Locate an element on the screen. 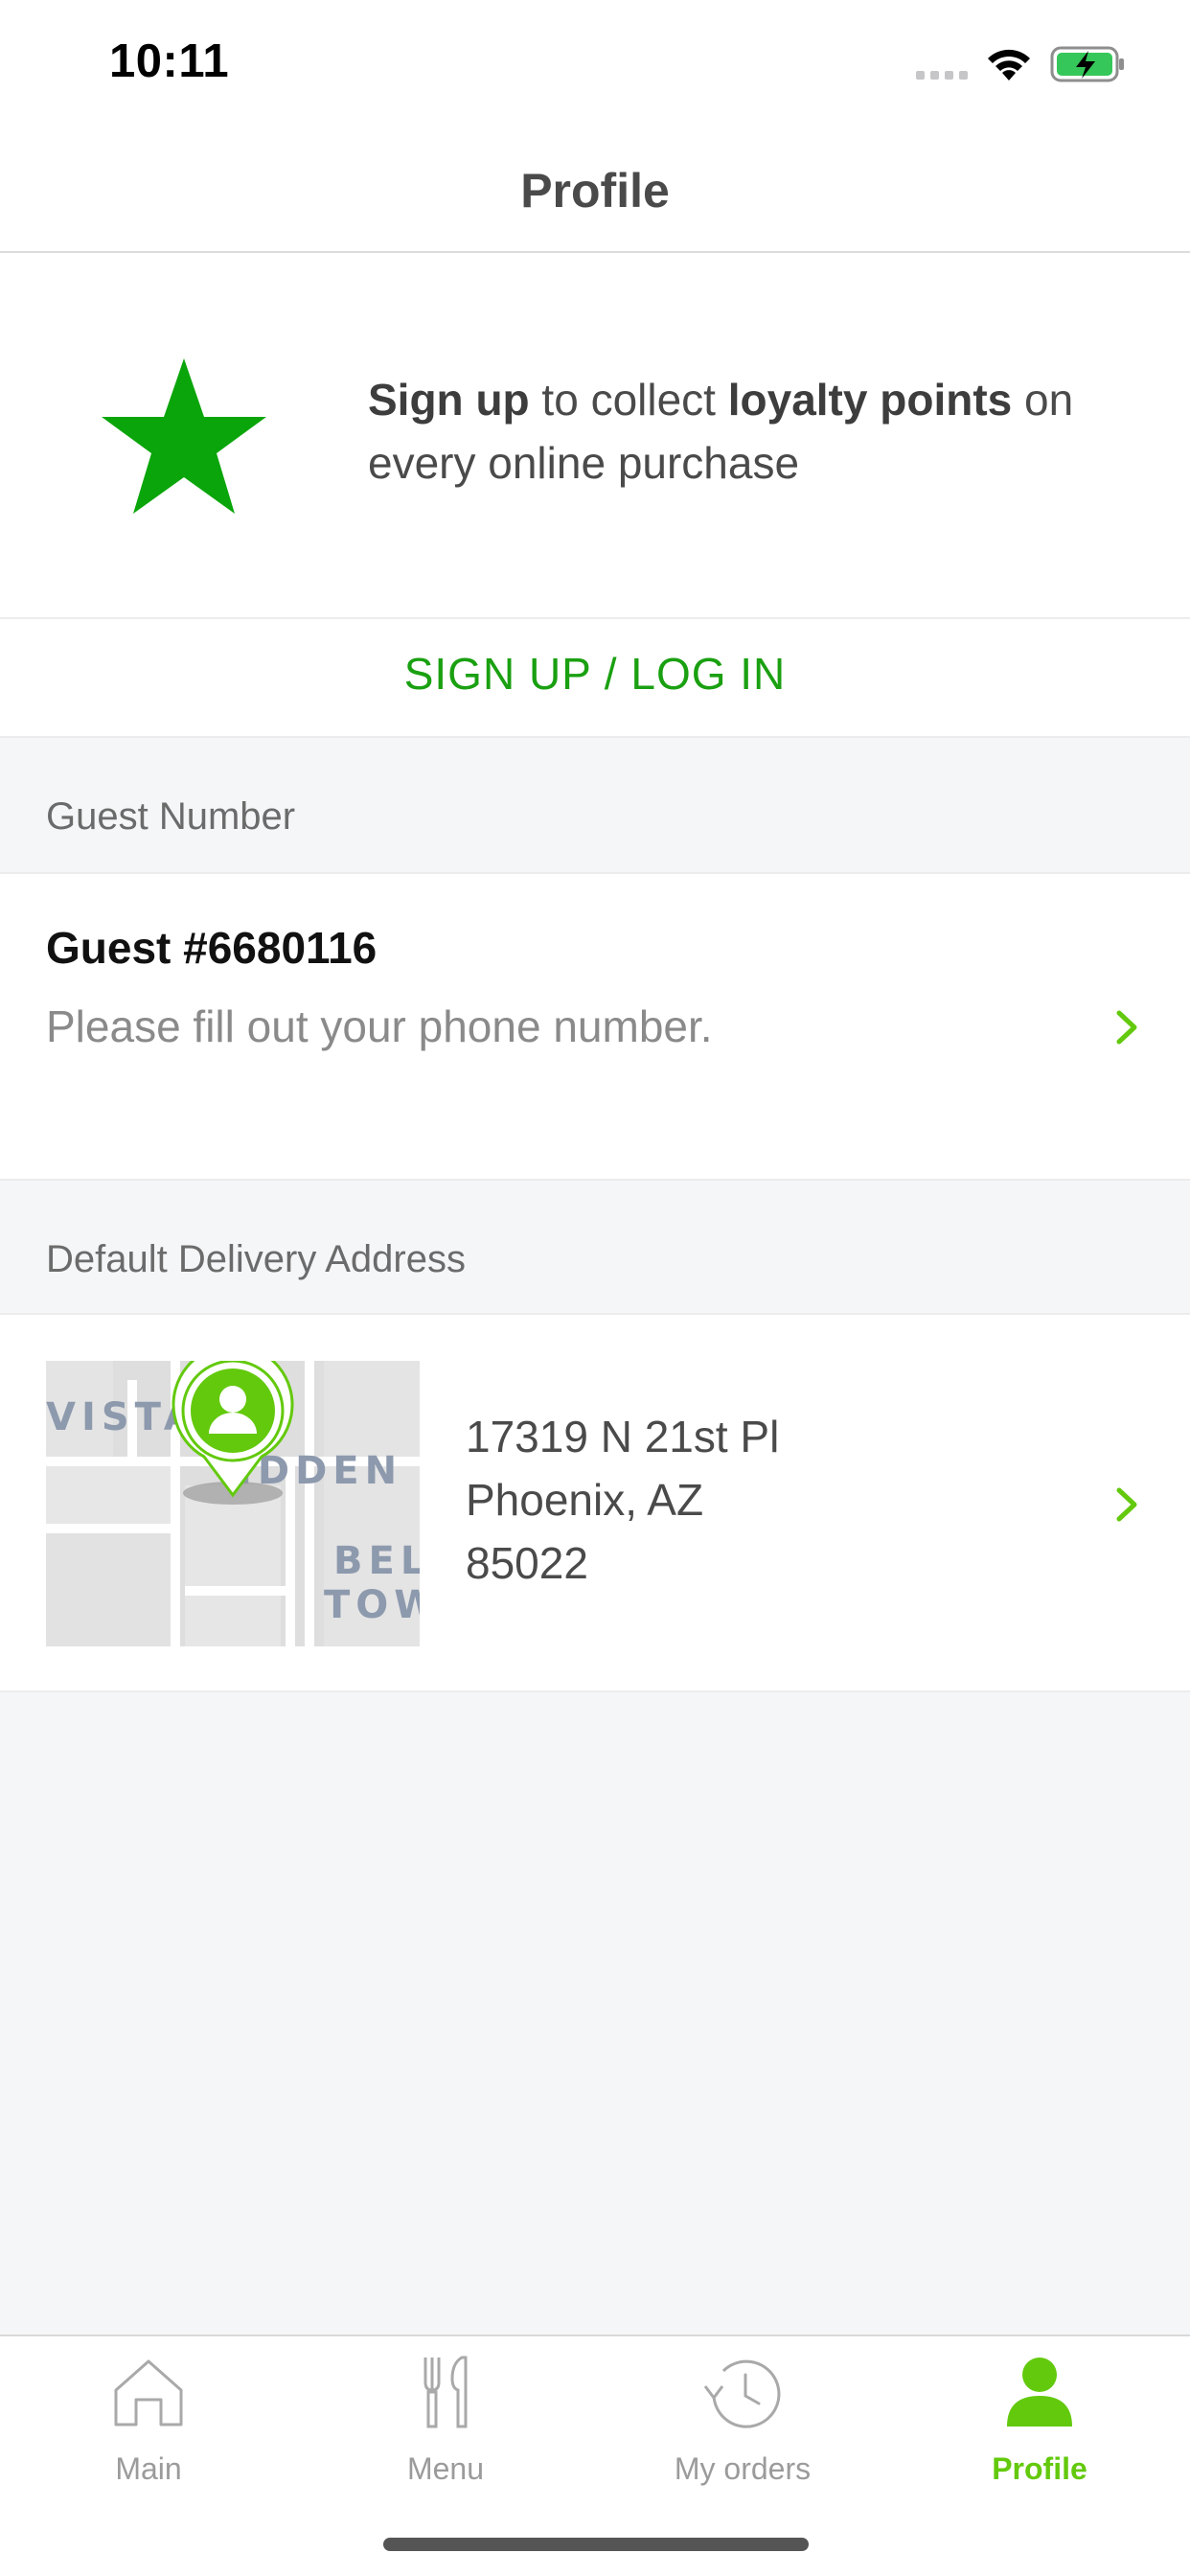 This screenshot has height=2576, width=1190. star-icon is located at coordinates (184, 436).